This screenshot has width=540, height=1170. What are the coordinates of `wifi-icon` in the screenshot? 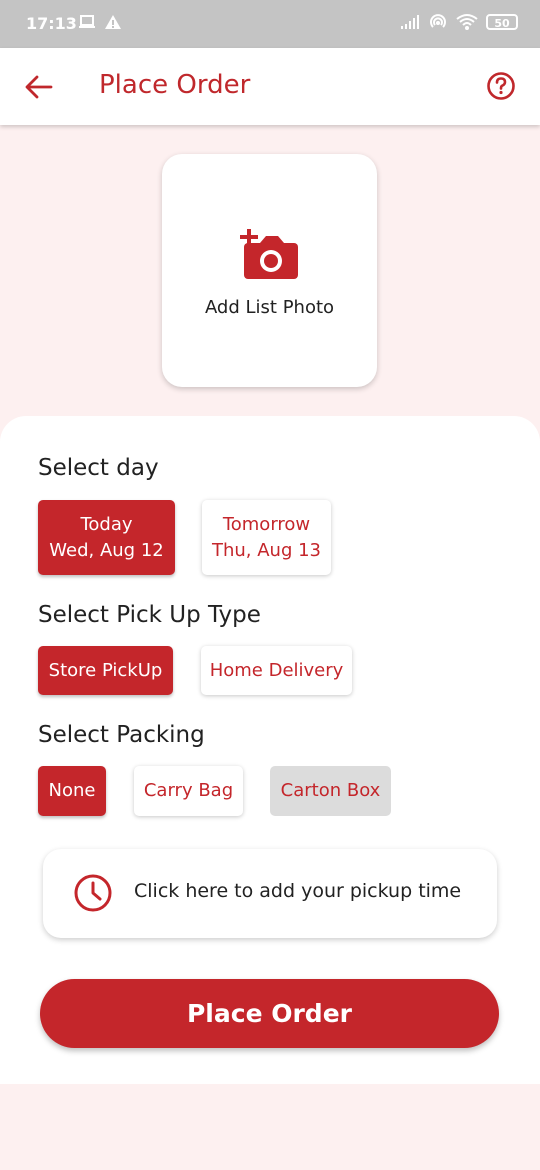 It's located at (467, 22).